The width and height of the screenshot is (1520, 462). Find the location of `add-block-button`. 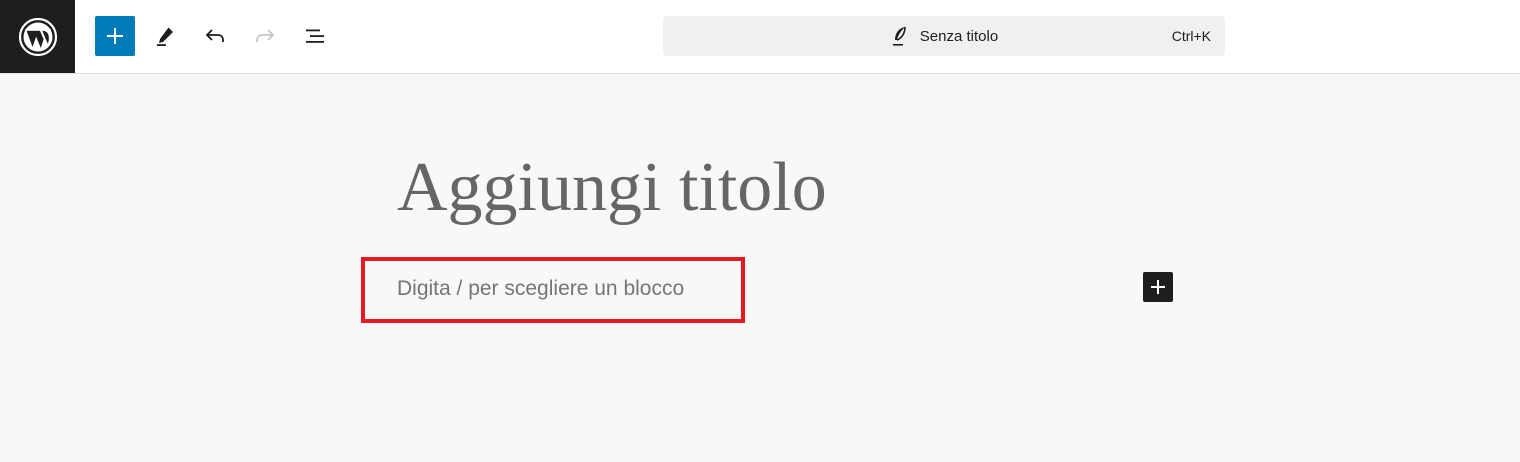

add-block-button is located at coordinates (1158, 287).